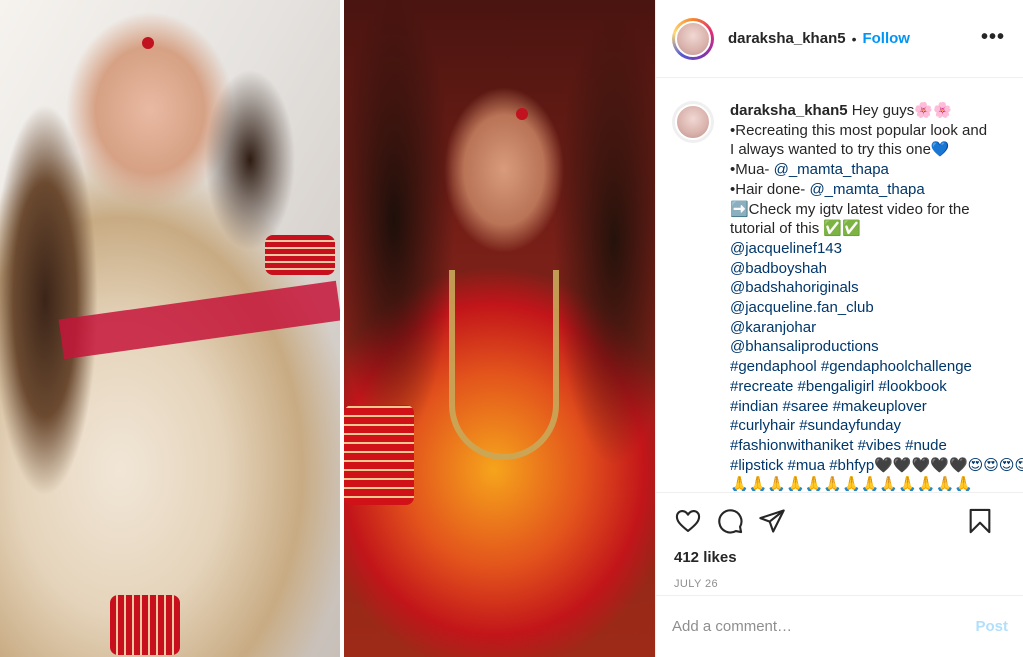 This screenshot has height=657, width=1023. What do you see at coordinates (145, 625) in the screenshot?
I see `left-photo-bangles-lower` at bounding box center [145, 625].